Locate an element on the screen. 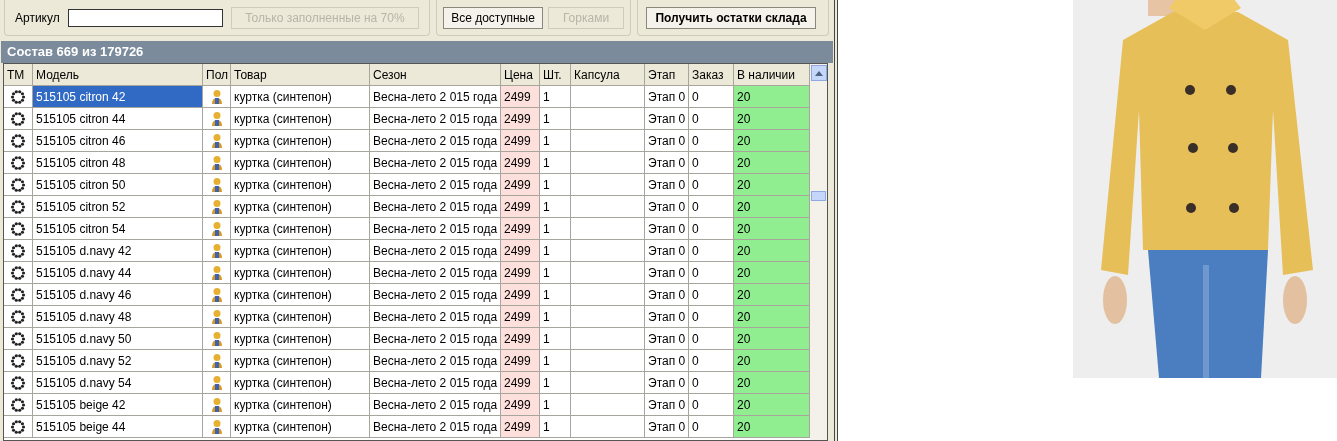 This screenshot has height=441, width=1337. column-header: Капсула is located at coordinates (608, 75).